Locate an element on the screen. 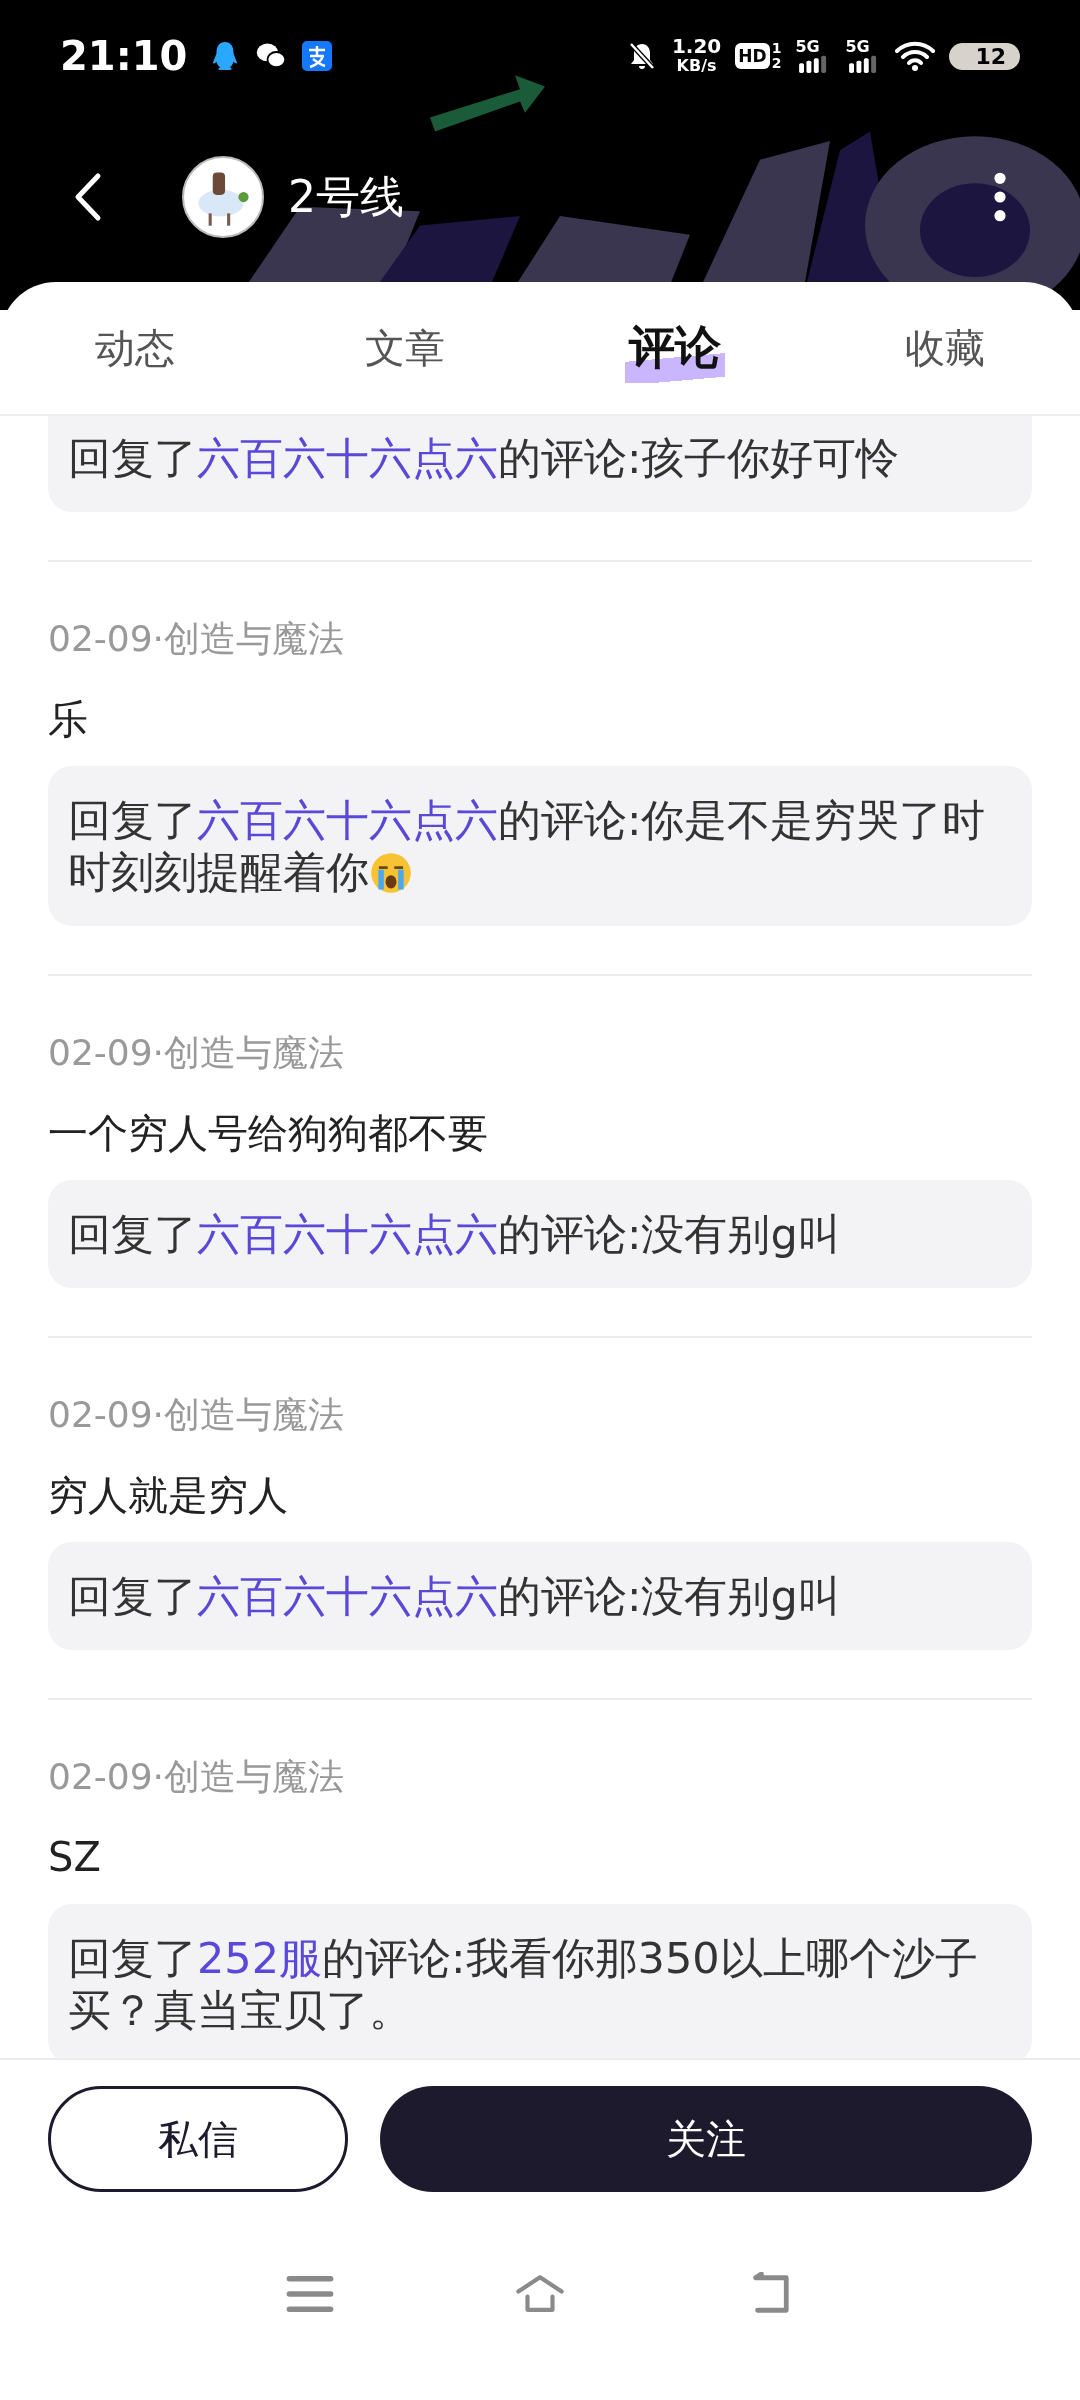  comment-text: SZ is located at coordinates (74, 1857).